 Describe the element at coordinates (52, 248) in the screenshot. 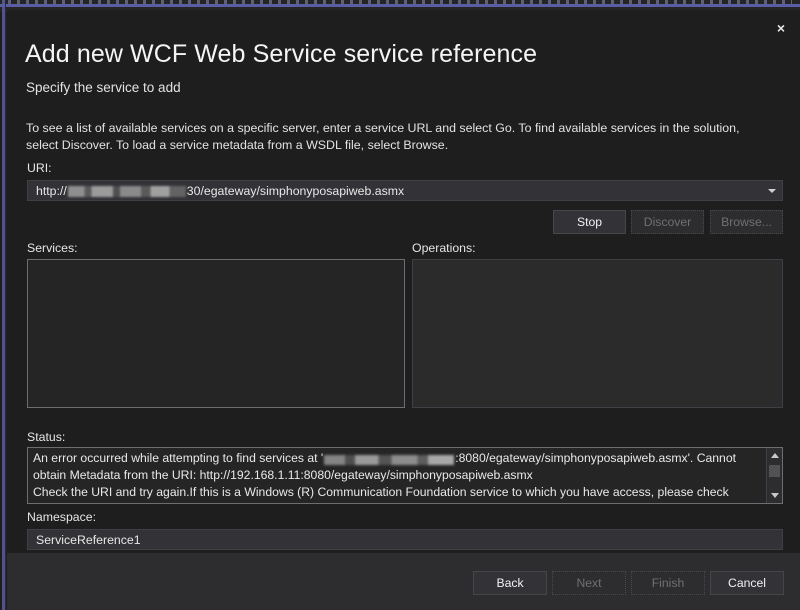

I see `services-label: Services:` at that location.